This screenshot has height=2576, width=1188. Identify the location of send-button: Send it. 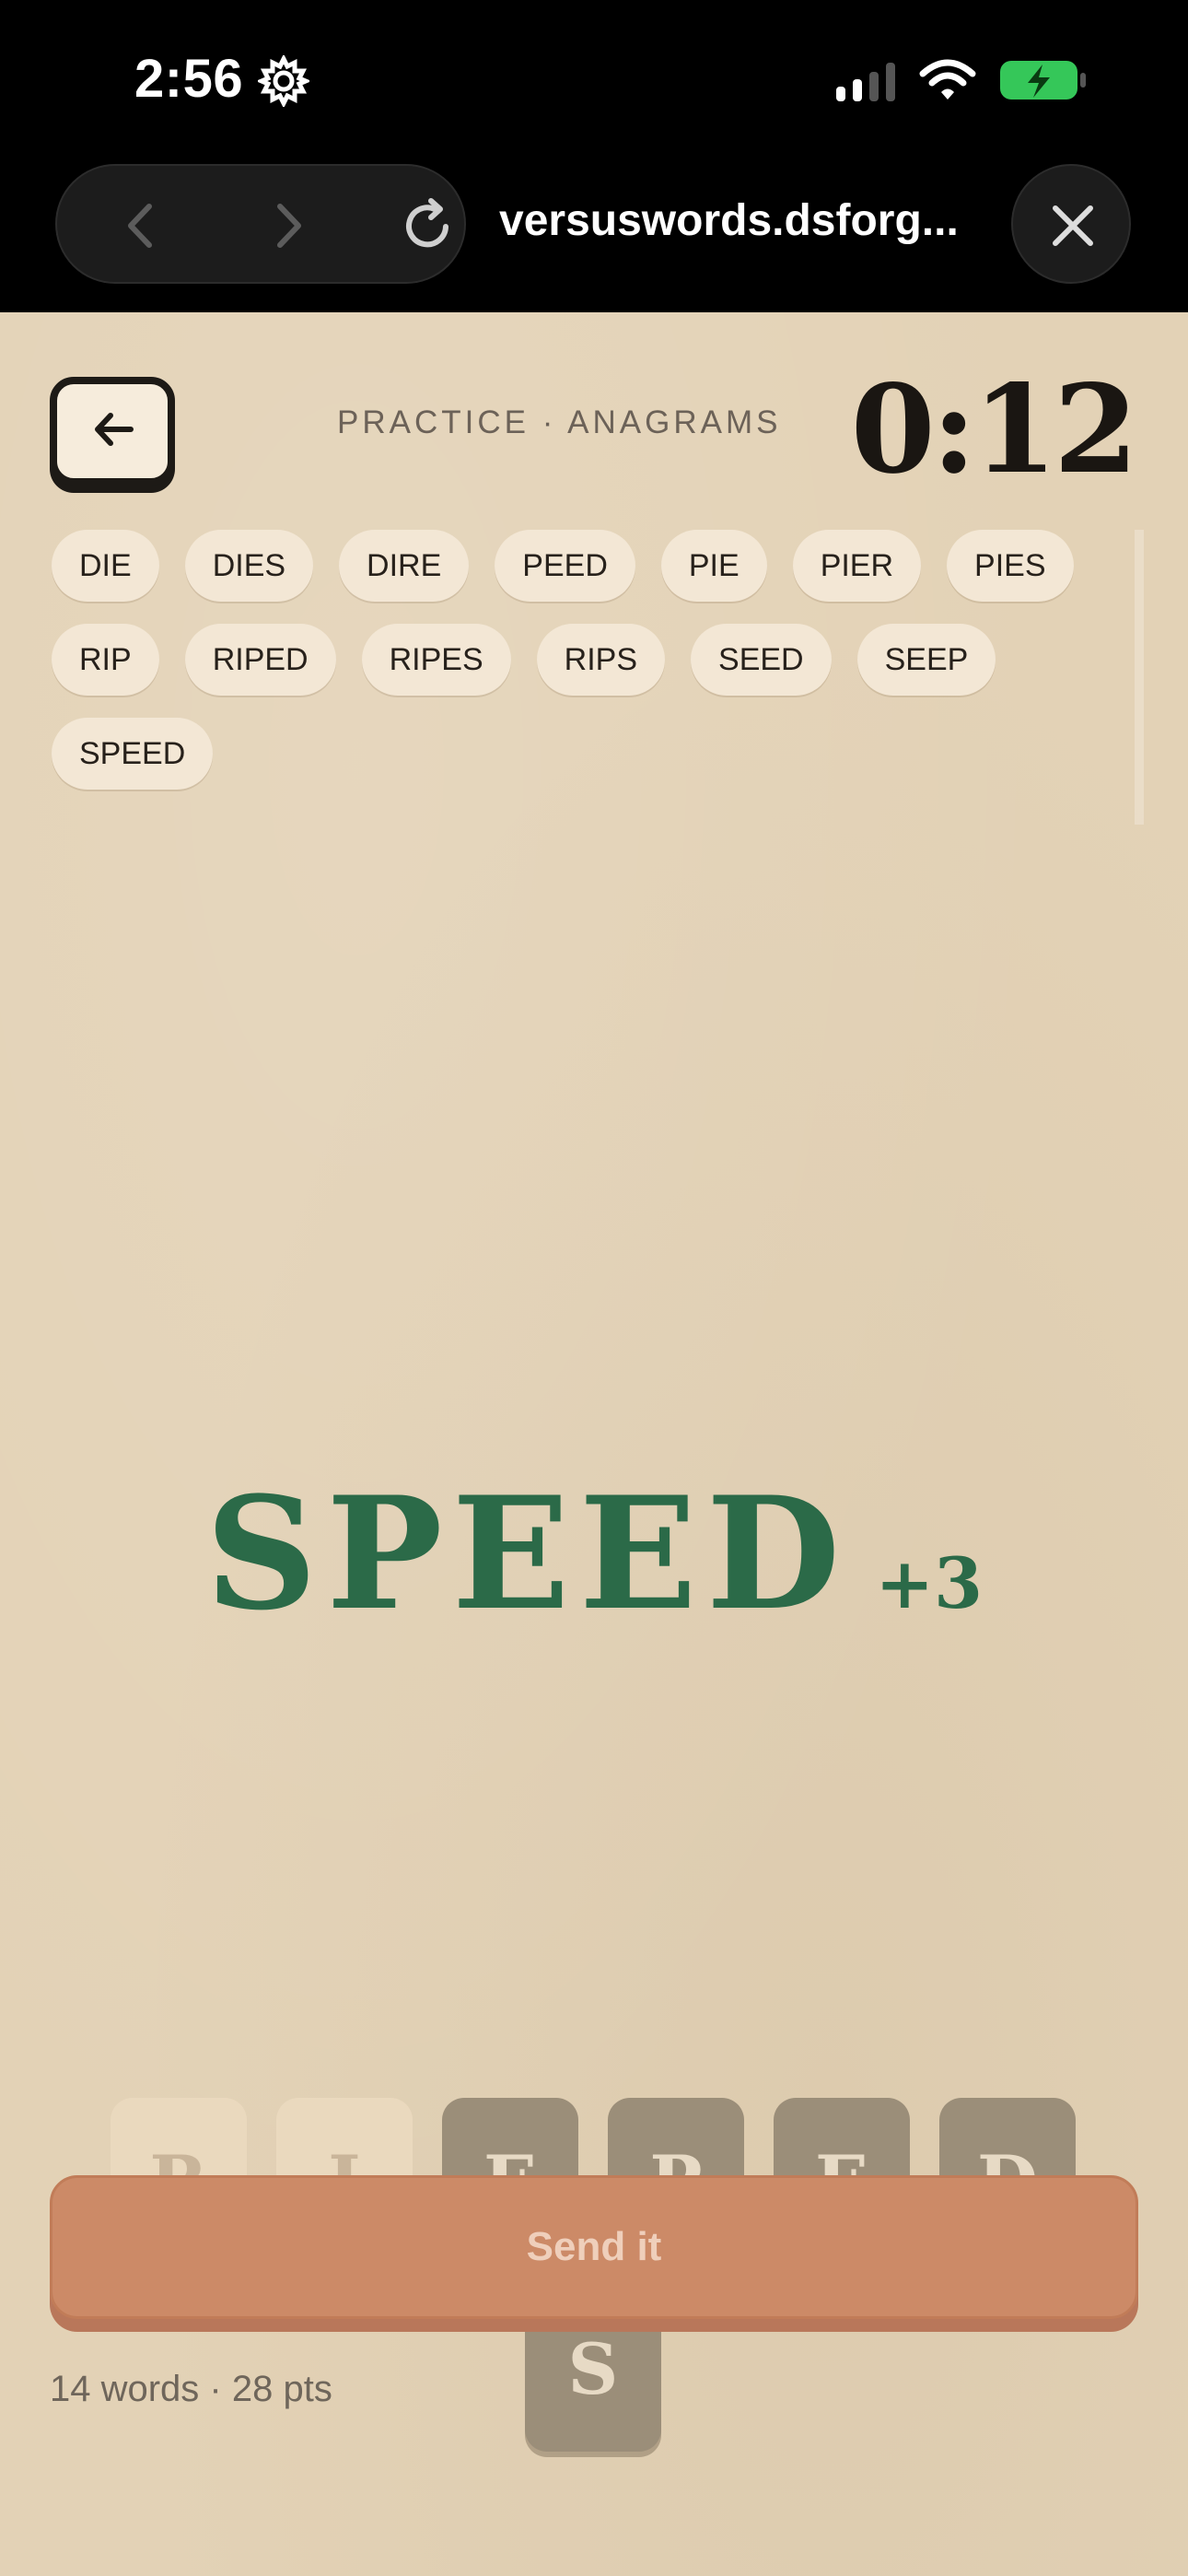
(594, 2253).